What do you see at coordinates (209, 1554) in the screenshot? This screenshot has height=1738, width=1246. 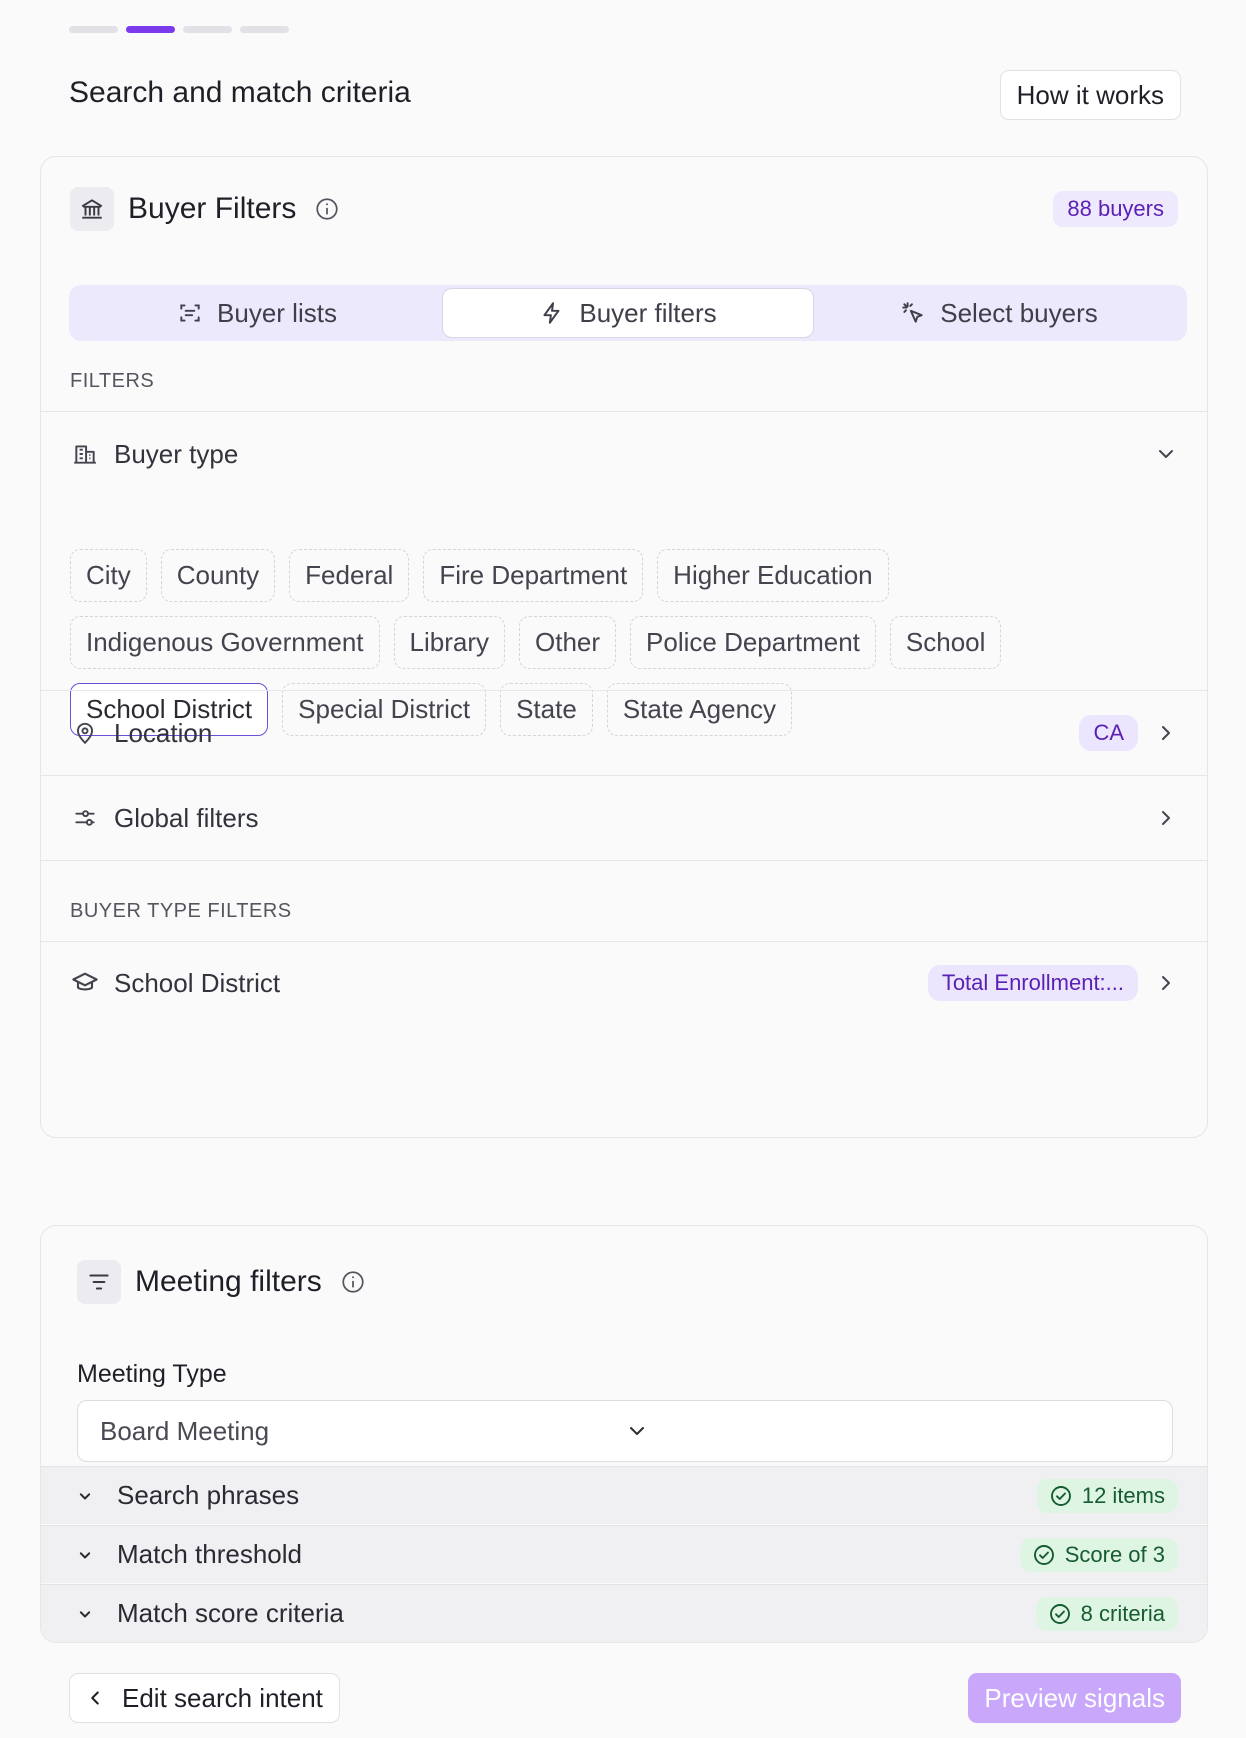 I see `match-threshold-label: Match threshold` at bounding box center [209, 1554].